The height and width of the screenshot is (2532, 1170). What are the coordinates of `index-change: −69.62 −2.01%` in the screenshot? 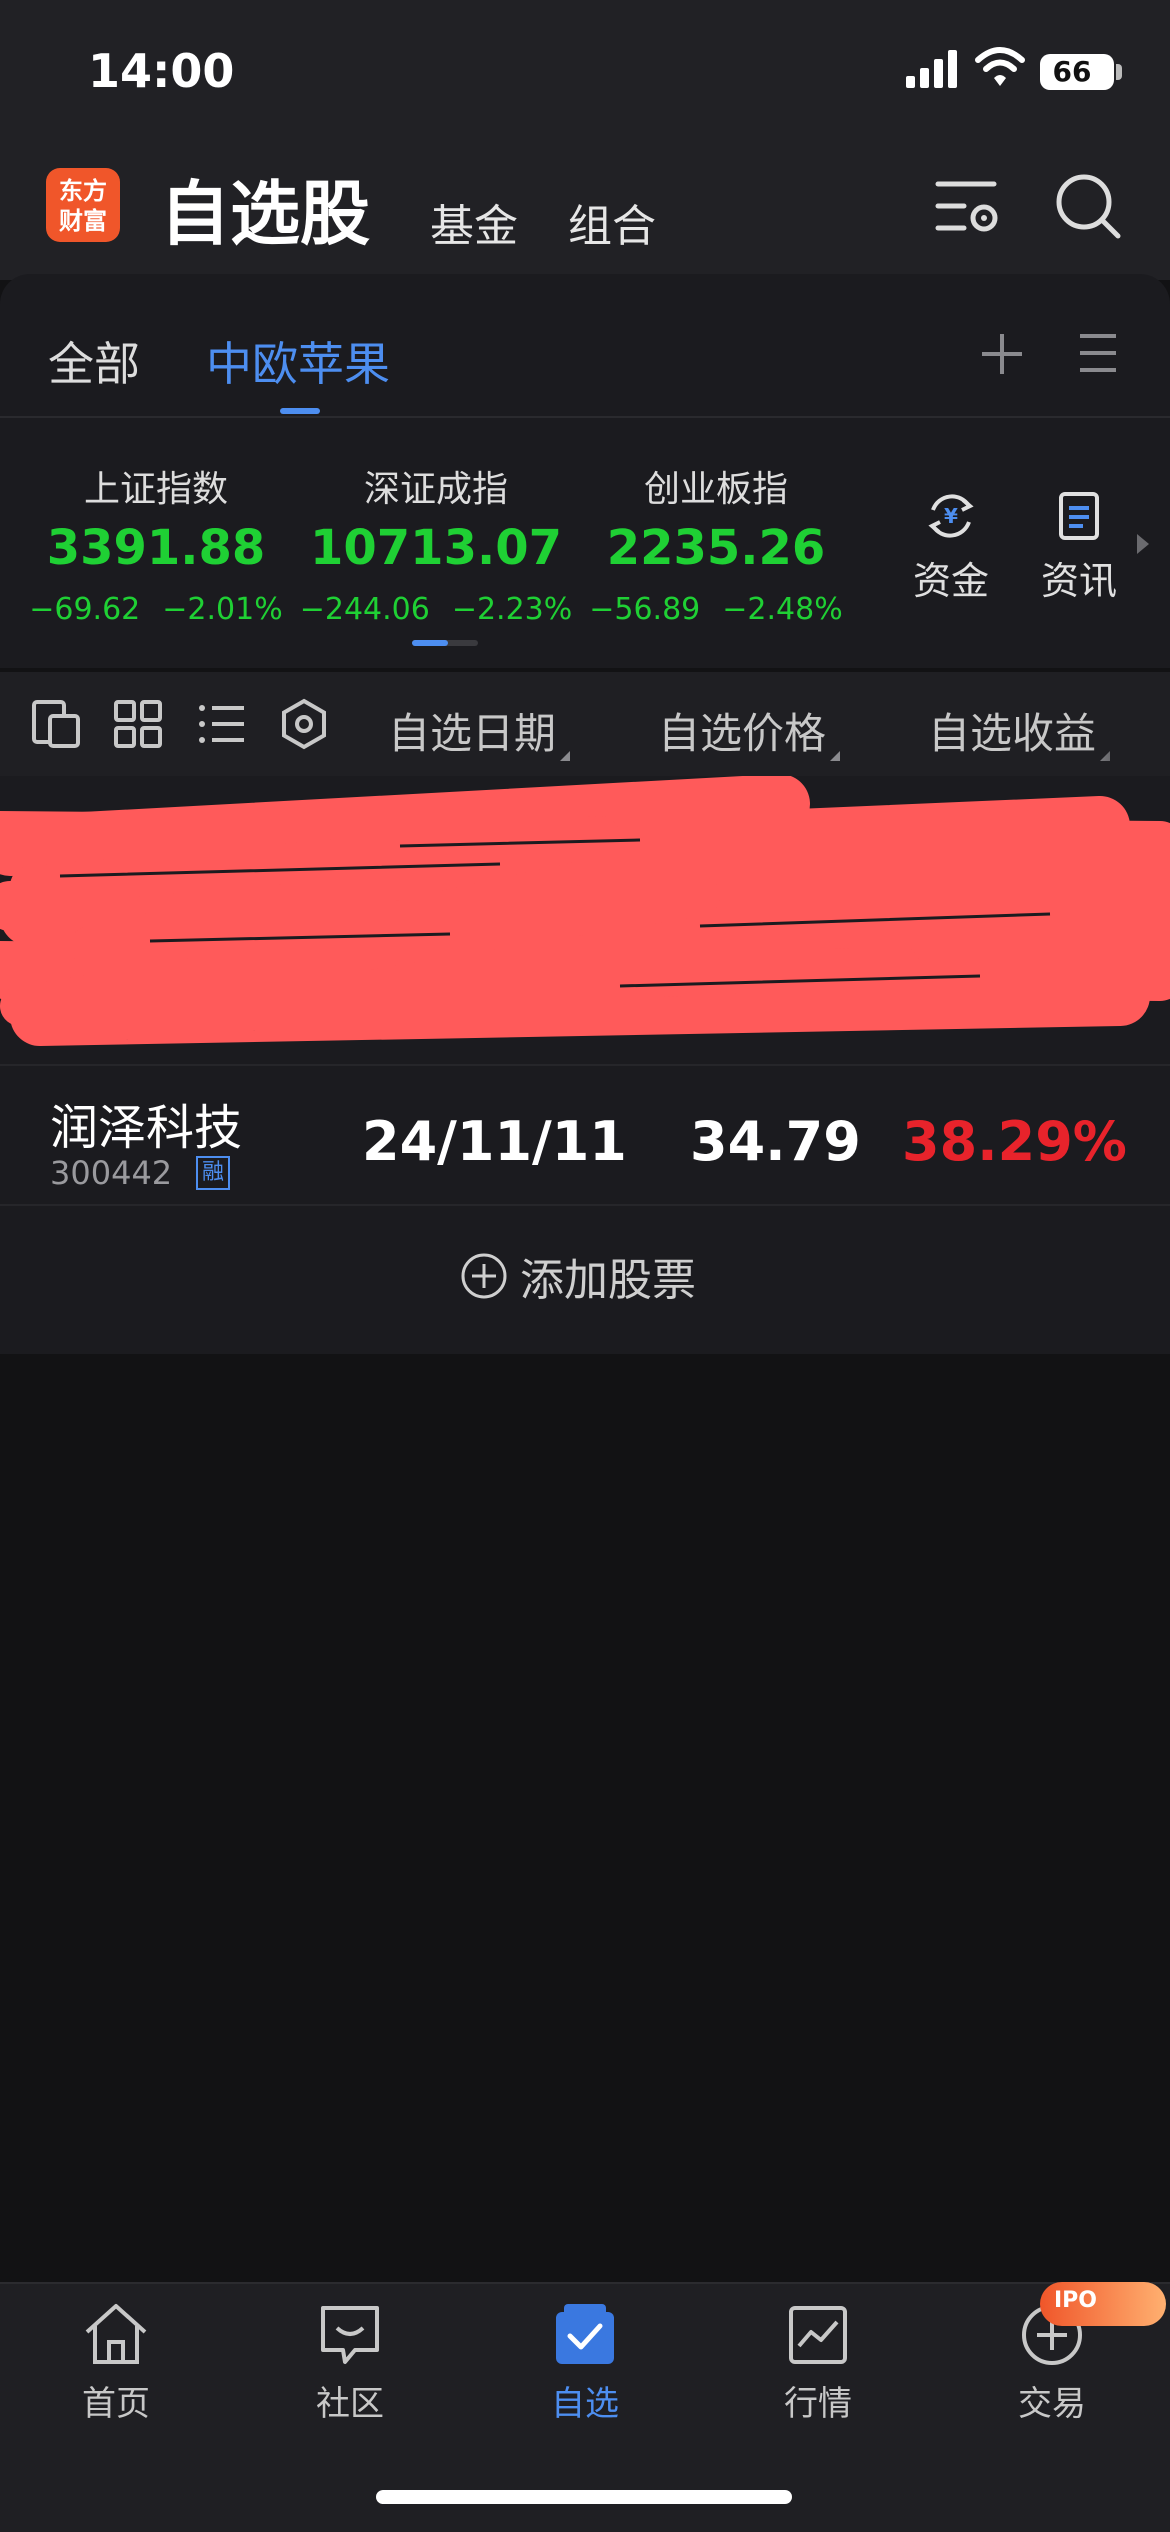 It's located at (156, 609).